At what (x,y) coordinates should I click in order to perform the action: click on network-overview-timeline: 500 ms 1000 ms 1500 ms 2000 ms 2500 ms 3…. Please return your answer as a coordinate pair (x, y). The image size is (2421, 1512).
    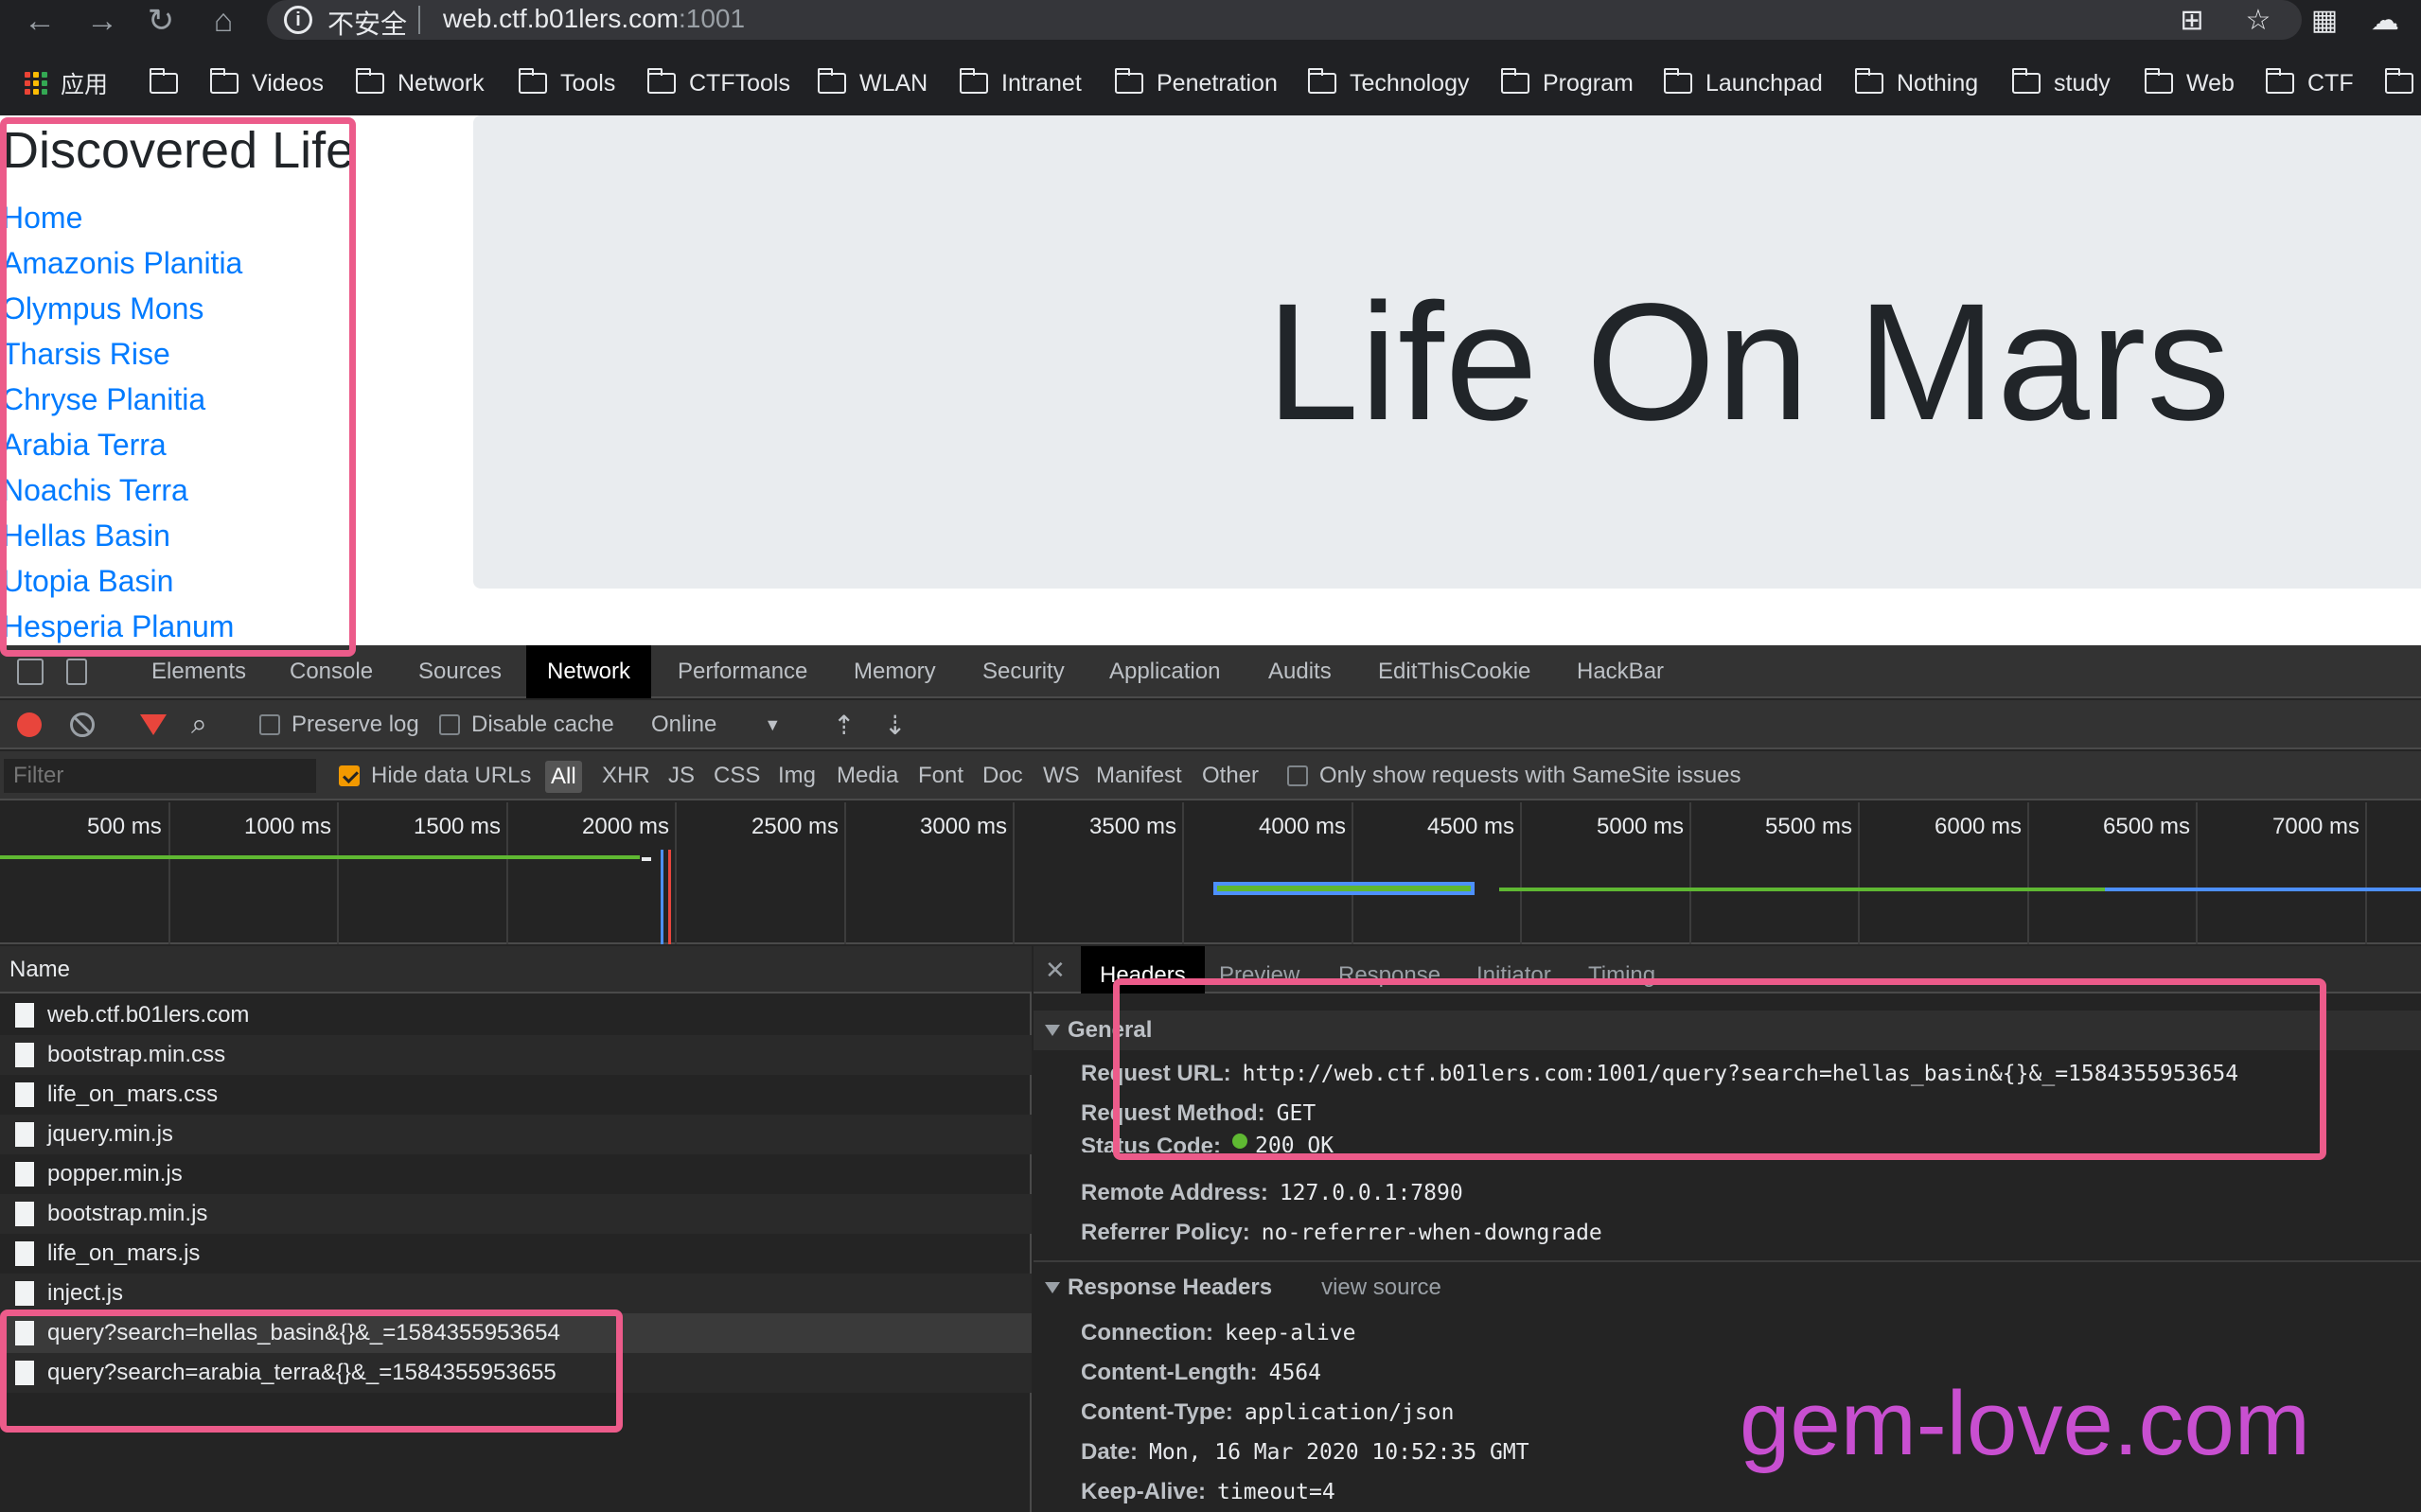
    Looking at the image, I should click on (1210, 873).